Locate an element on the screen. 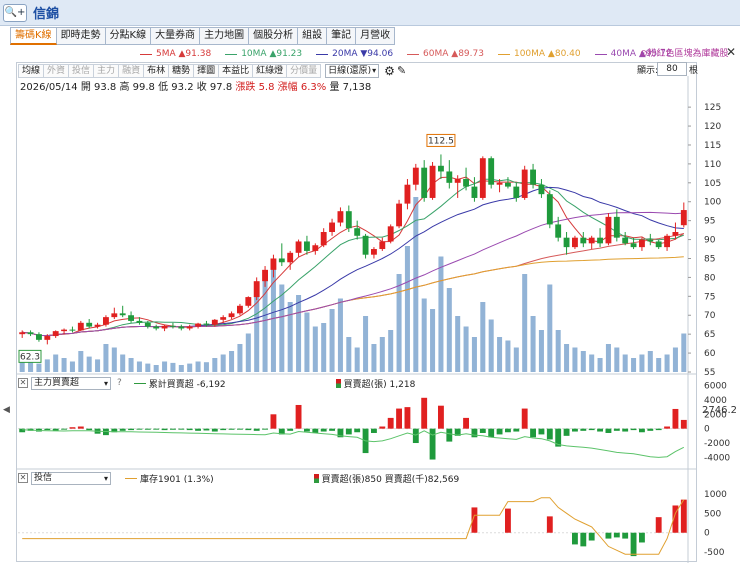  panel2-cumulative-line is located at coordinates (353, 443).